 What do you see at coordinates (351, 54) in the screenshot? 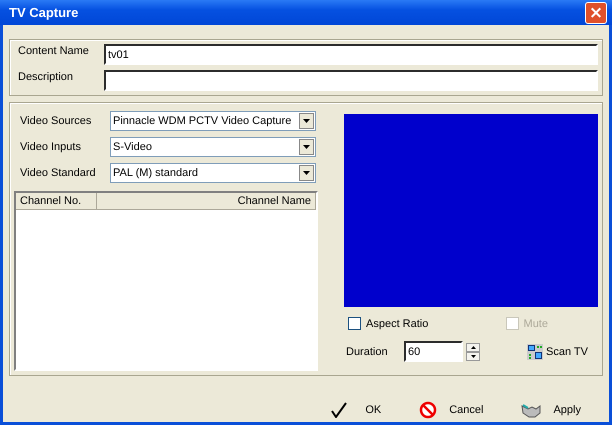
I see `text-field: tv01` at bounding box center [351, 54].